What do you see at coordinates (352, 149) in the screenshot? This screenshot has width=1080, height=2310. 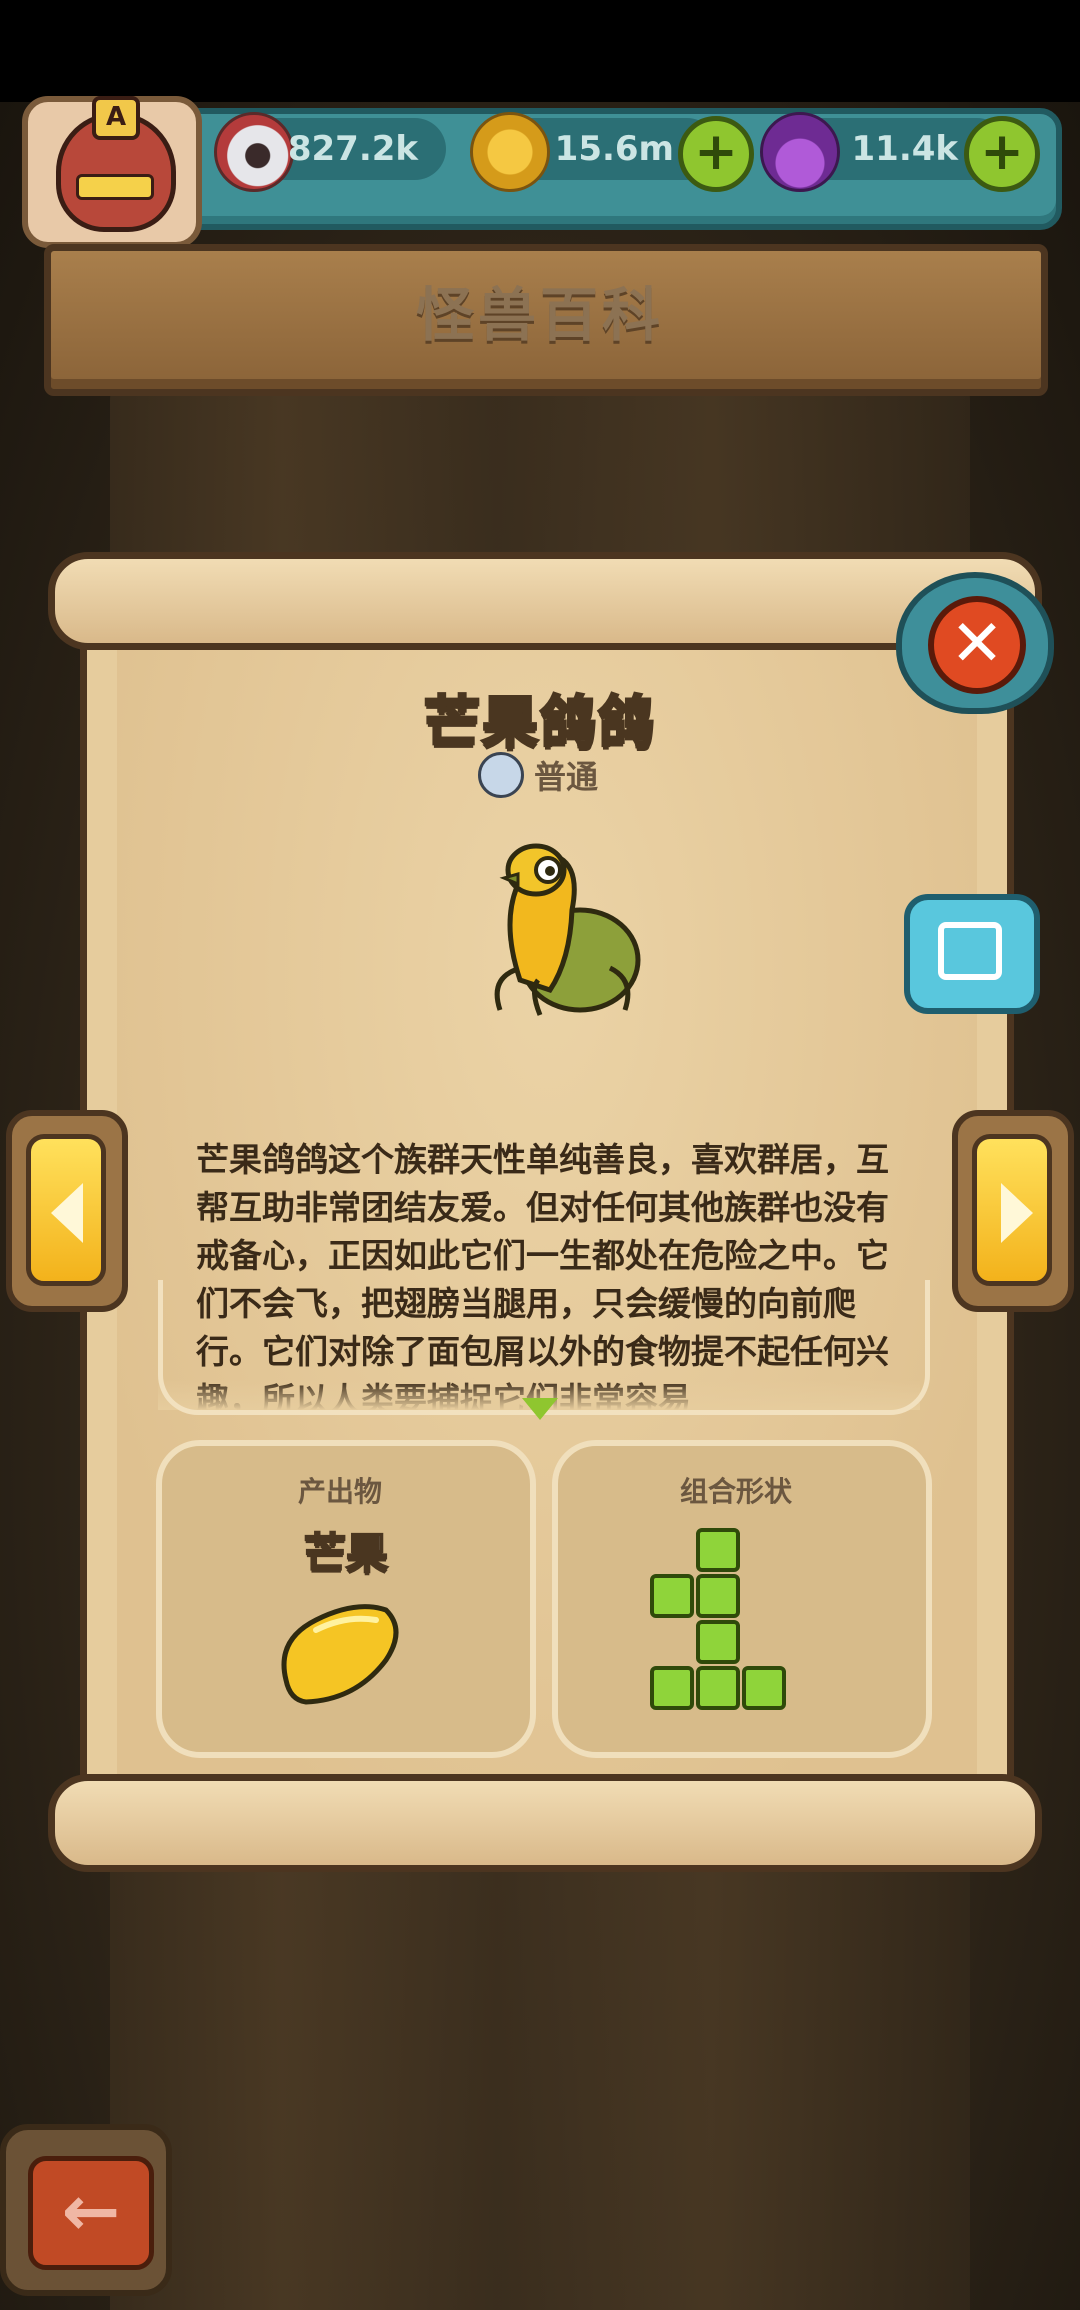 I see `eyes-value: 827.2k` at bounding box center [352, 149].